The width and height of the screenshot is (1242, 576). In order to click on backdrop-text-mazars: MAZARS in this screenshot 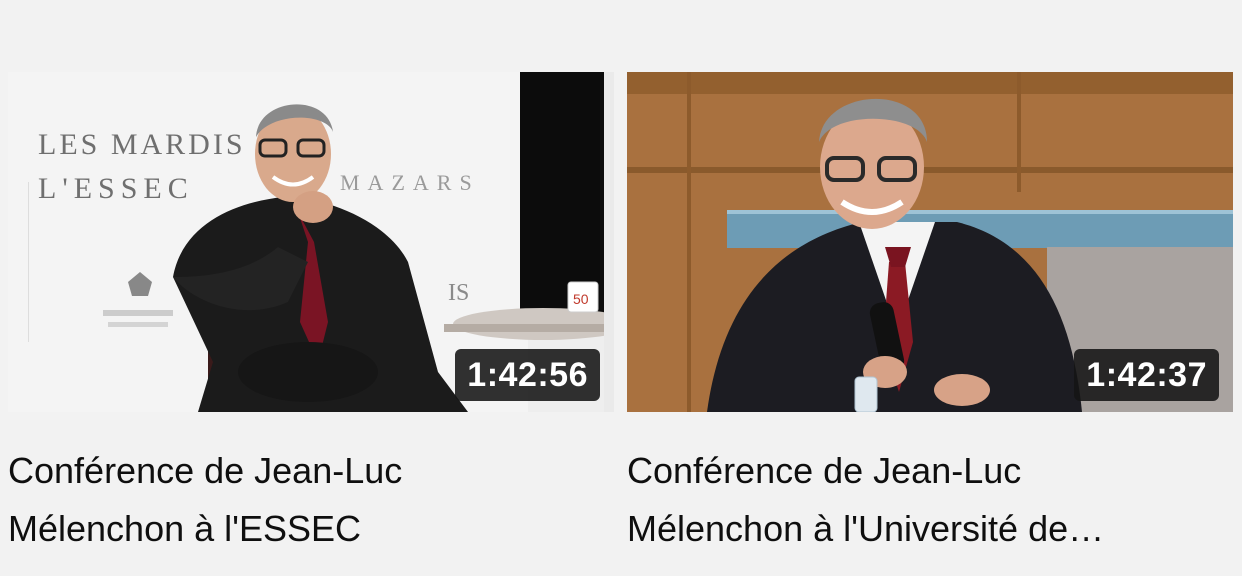, I will do `click(410, 182)`.